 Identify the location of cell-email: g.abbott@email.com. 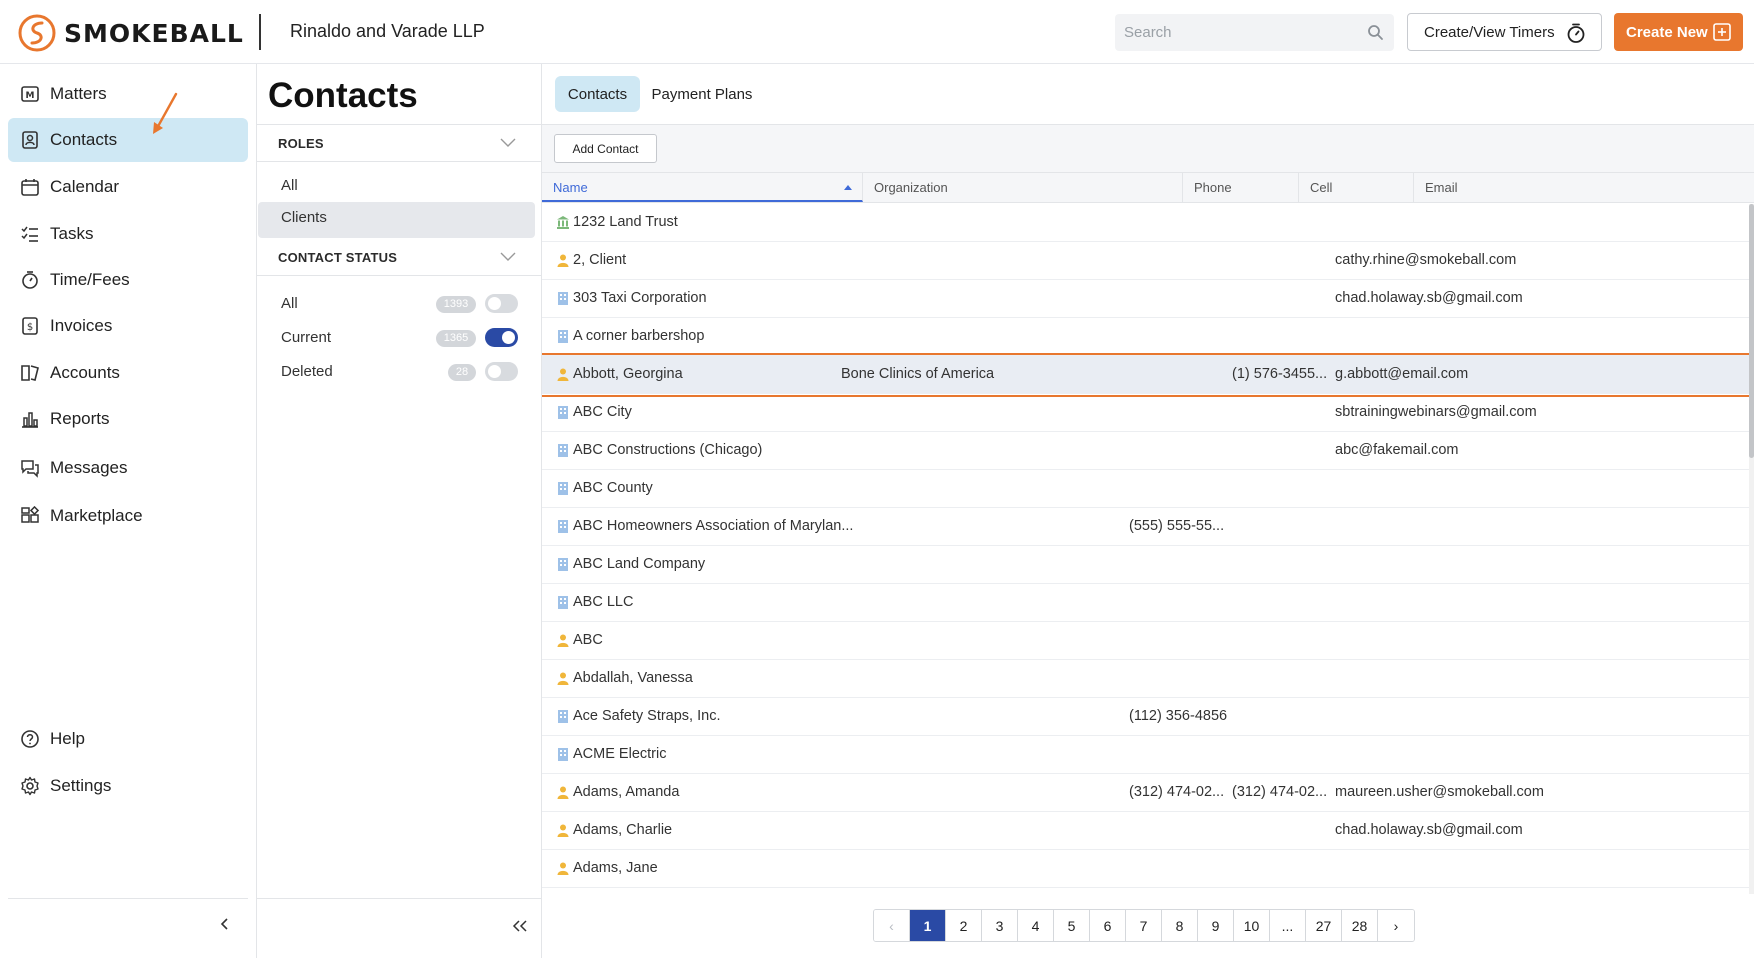
(1402, 374).